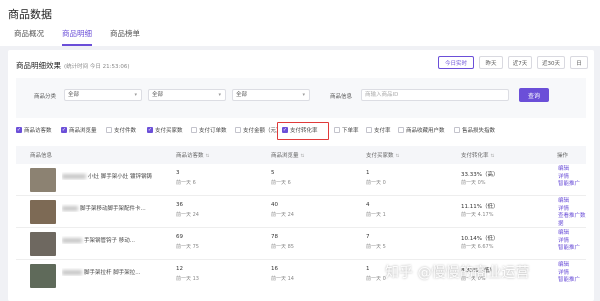 Image resolution: width=600 pixels, height=301 pixels. I want to click on tab-ranking: 商品榜单, so click(125, 36).